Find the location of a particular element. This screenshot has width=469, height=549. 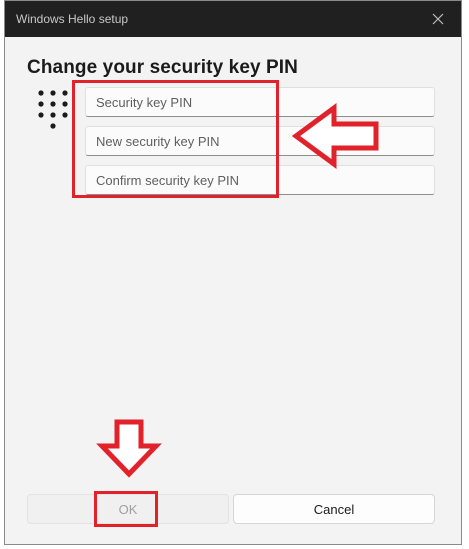

close-icon is located at coordinates (438, 19).